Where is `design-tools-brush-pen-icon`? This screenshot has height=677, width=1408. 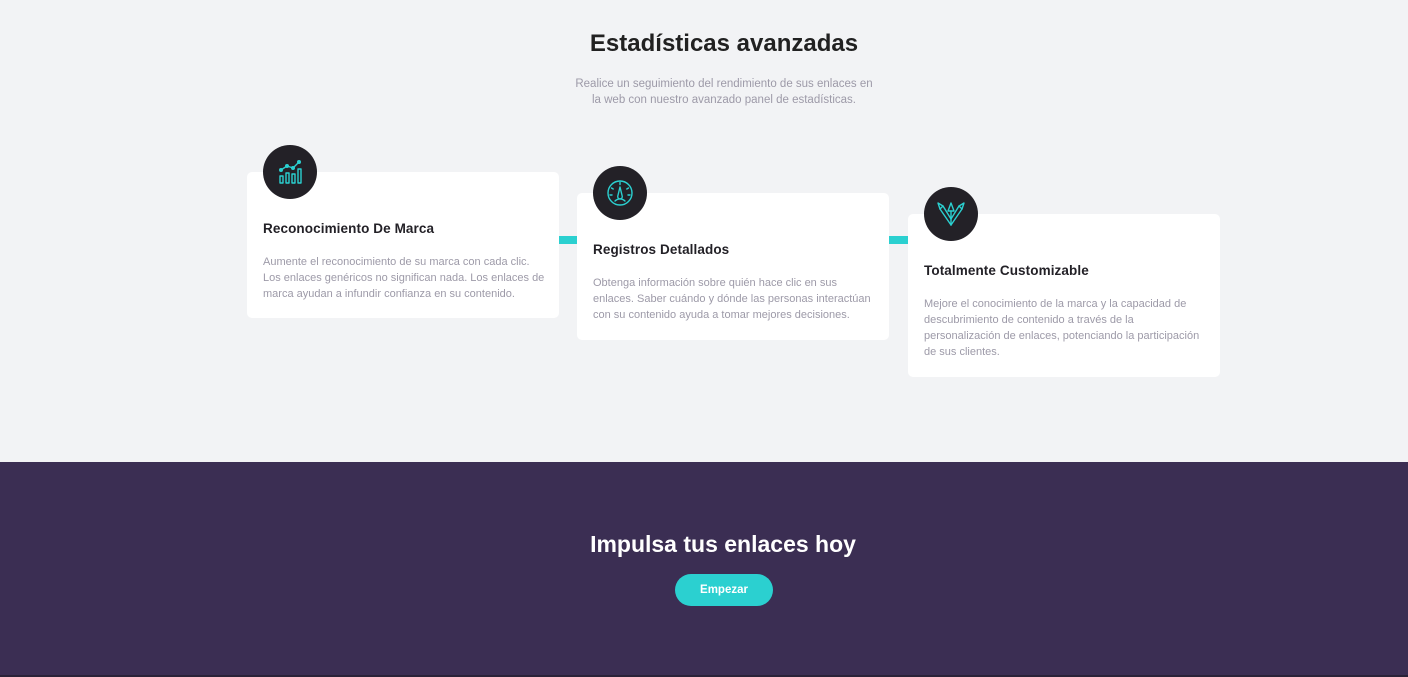 design-tools-brush-pen-icon is located at coordinates (951, 214).